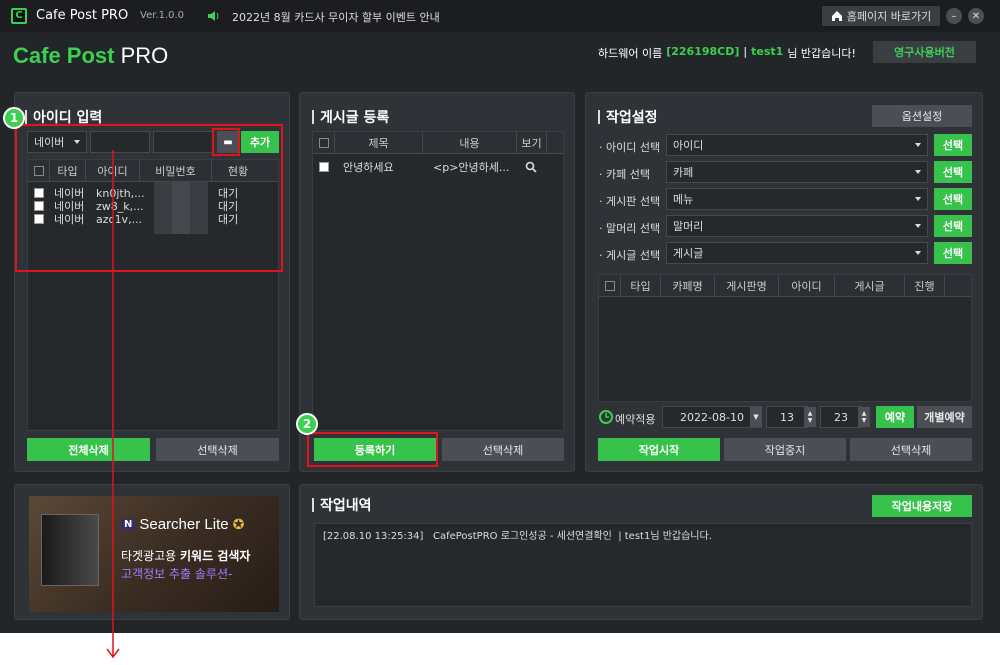 This screenshot has height=665, width=1000. I want to click on annotation-box-id-input, so click(149, 198).